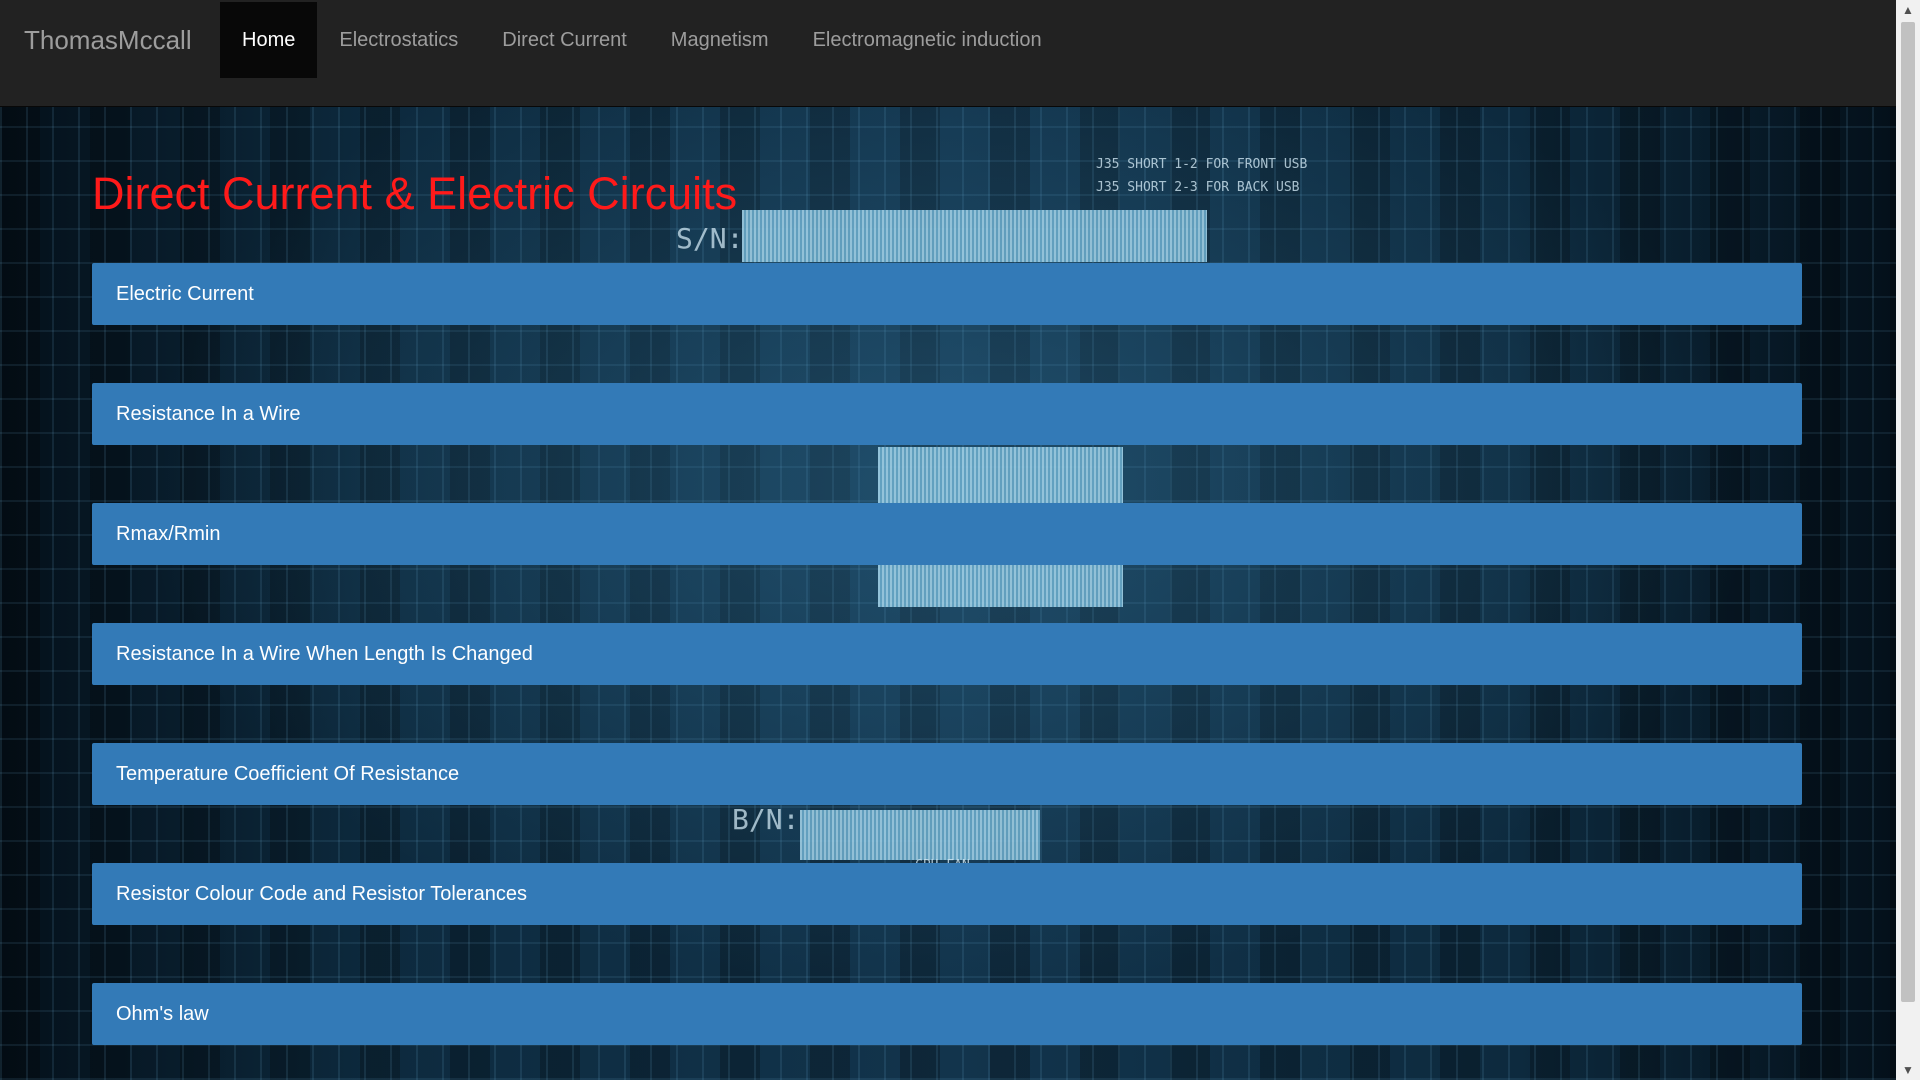 The width and height of the screenshot is (1920, 1080). I want to click on jumper-note-back: J35 SHORT 2-3 FOR BACK USB, so click(1198, 187).